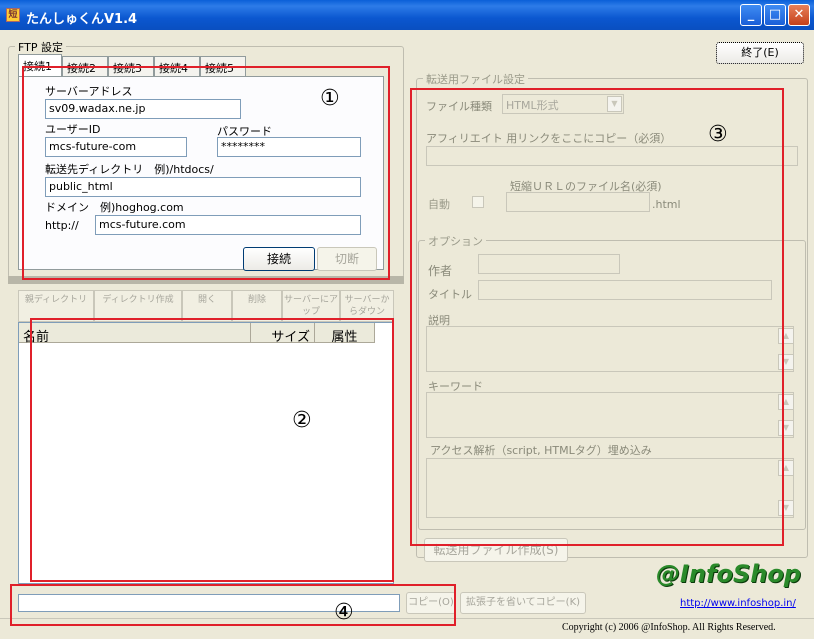 The image size is (814, 639). What do you see at coordinates (775, 15) in the screenshot?
I see `maximize-button: □` at bounding box center [775, 15].